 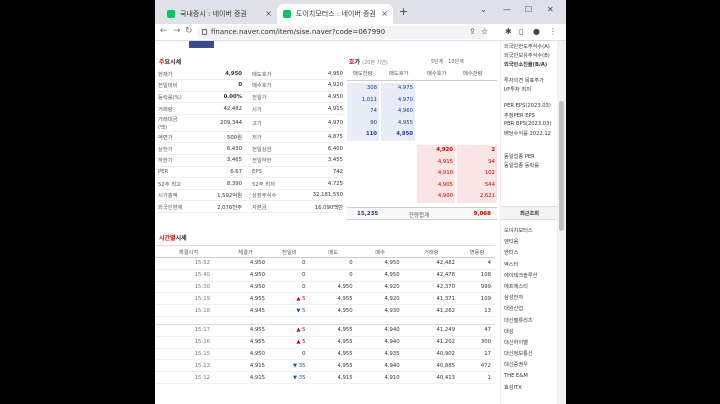 What do you see at coordinates (518, 353) in the screenshot?
I see `recent-item-link: 대신정보통신` at bounding box center [518, 353].